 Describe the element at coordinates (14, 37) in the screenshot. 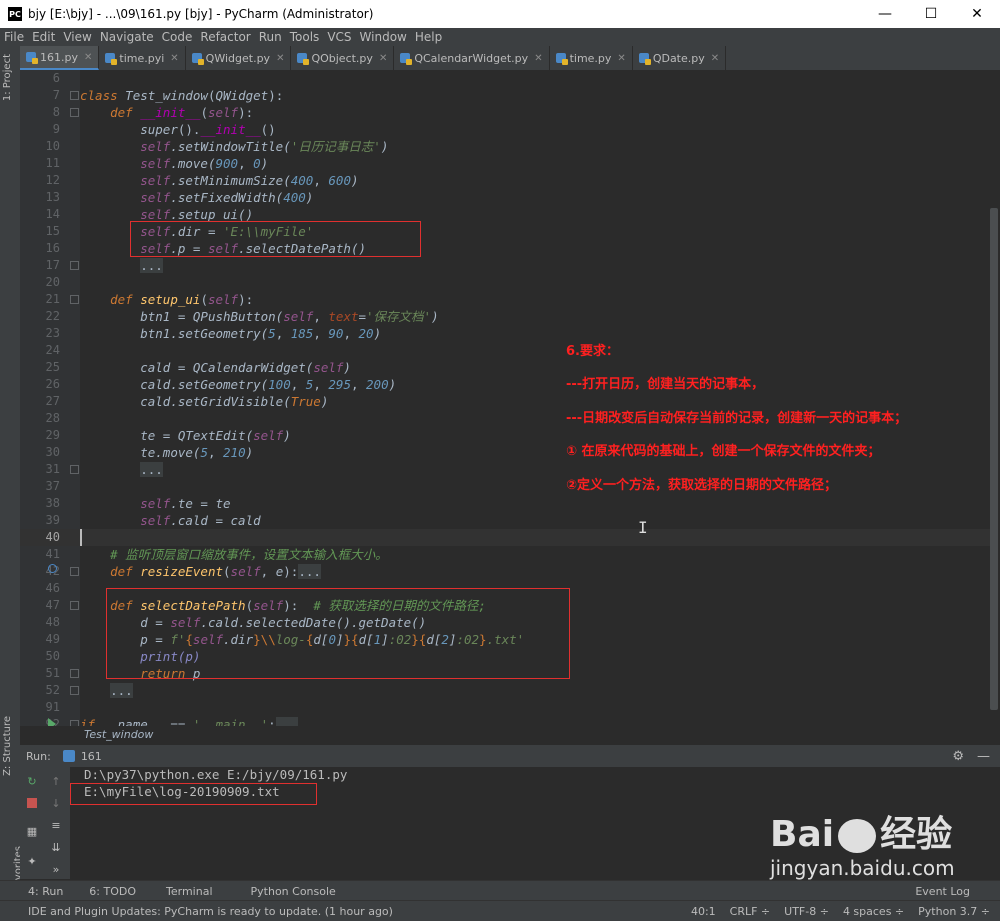

I see `menu-file: File` at that location.